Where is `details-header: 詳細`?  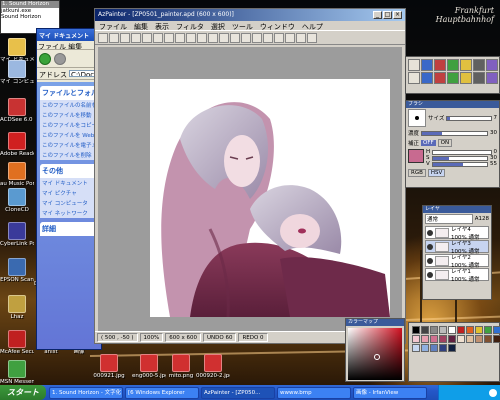 details-header: 詳細 is located at coordinates (69, 229).